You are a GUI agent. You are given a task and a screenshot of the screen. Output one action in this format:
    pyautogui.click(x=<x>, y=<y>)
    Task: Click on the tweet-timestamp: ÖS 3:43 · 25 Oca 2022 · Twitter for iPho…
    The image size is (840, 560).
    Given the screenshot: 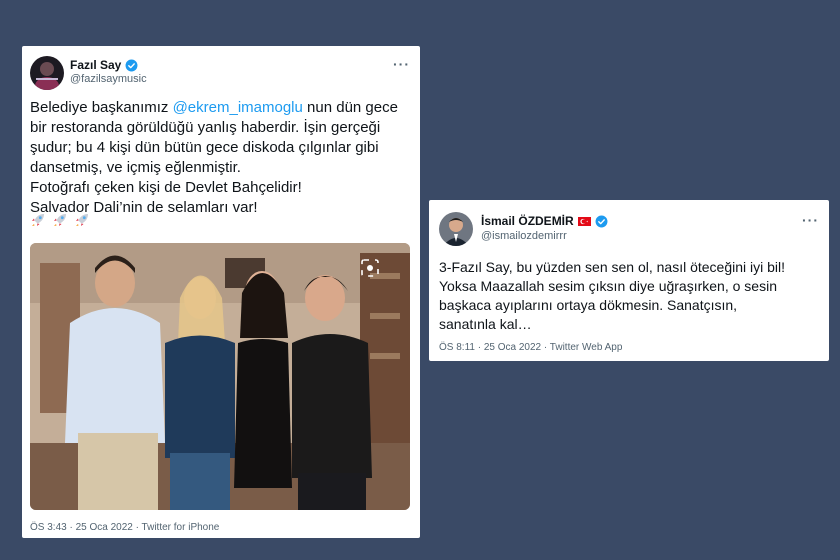 What is the action you would take?
    pyautogui.click(x=124, y=527)
    